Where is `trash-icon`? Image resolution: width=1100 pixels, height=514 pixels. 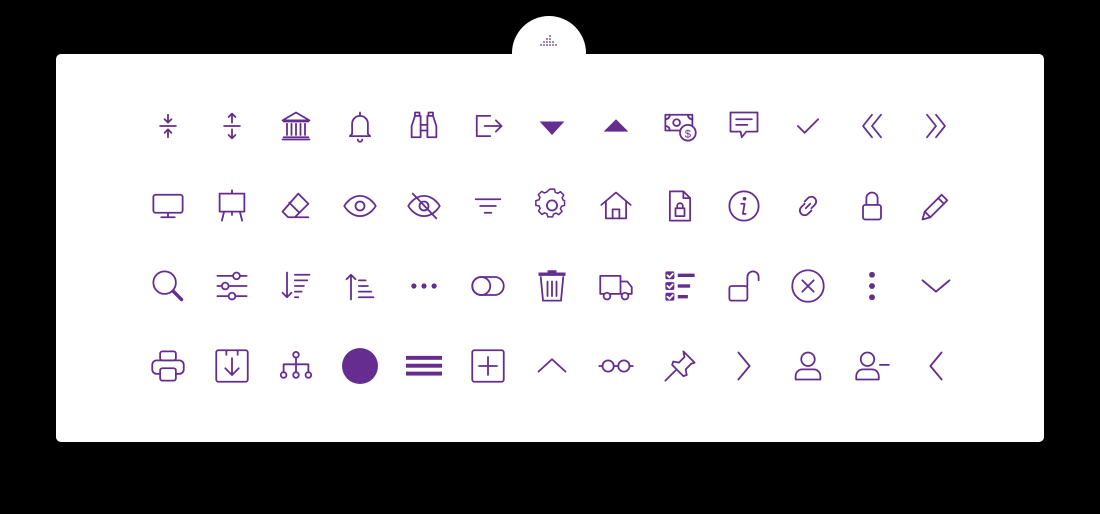 trash-icon is located at coordinates (552, 286).